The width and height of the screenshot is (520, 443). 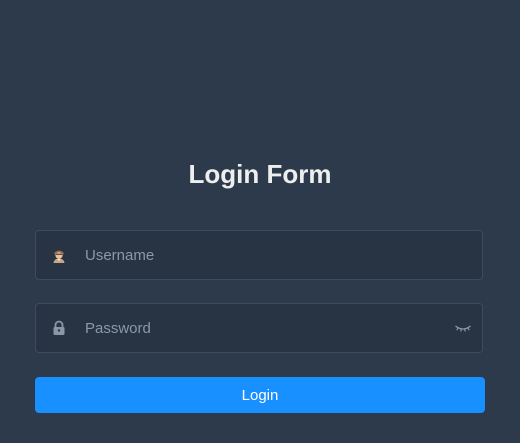 What do you see at coordinates (463, 328) in the screenshot?
I see `eye-closed-icon` at bounding box center [463, 328].